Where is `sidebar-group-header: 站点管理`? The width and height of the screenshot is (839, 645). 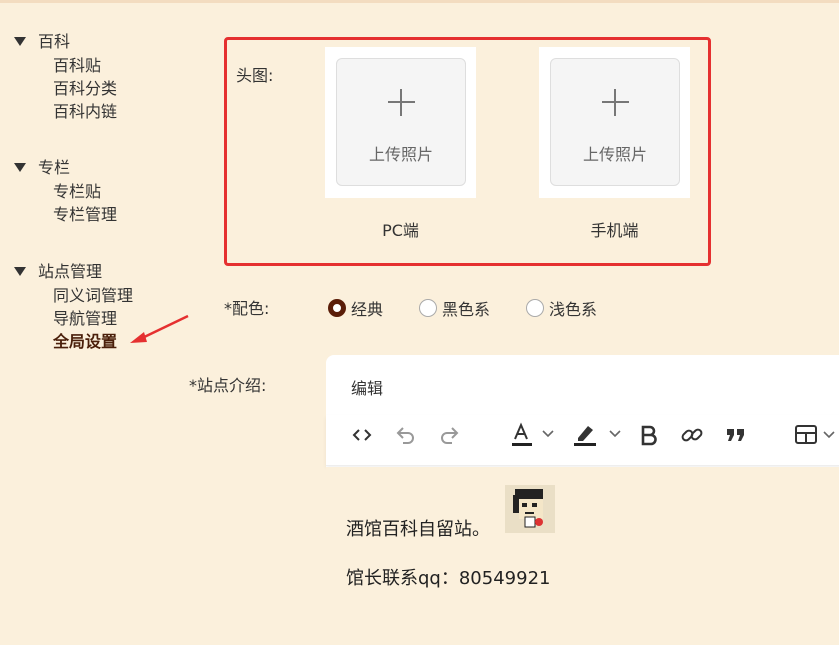 sidebar-group-header: 站点管理 is located at coordinates (73, 270).